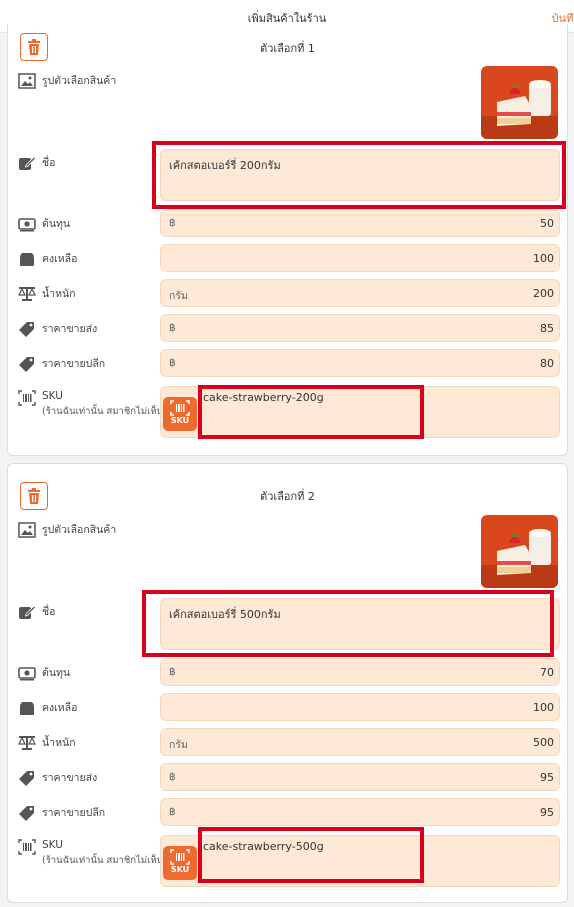  What do you see at coordinates (360, 175) in the screenshot?
I see `name-input: เค้กสตอเบอร์รี่ 200กรัม` at bounding box center [360, 175].